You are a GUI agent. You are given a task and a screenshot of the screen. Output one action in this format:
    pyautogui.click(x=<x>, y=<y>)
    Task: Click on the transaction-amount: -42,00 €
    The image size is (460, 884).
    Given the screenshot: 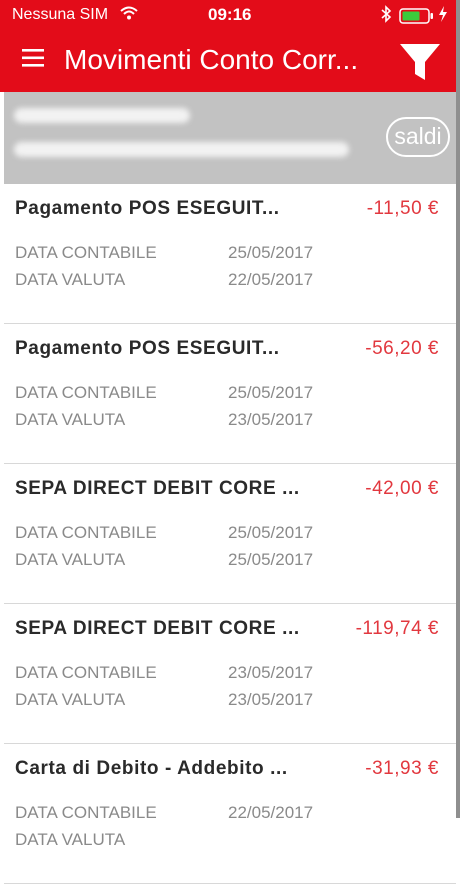 What is the action you would take?
    pyautogui.click(x=402, y=488)
    